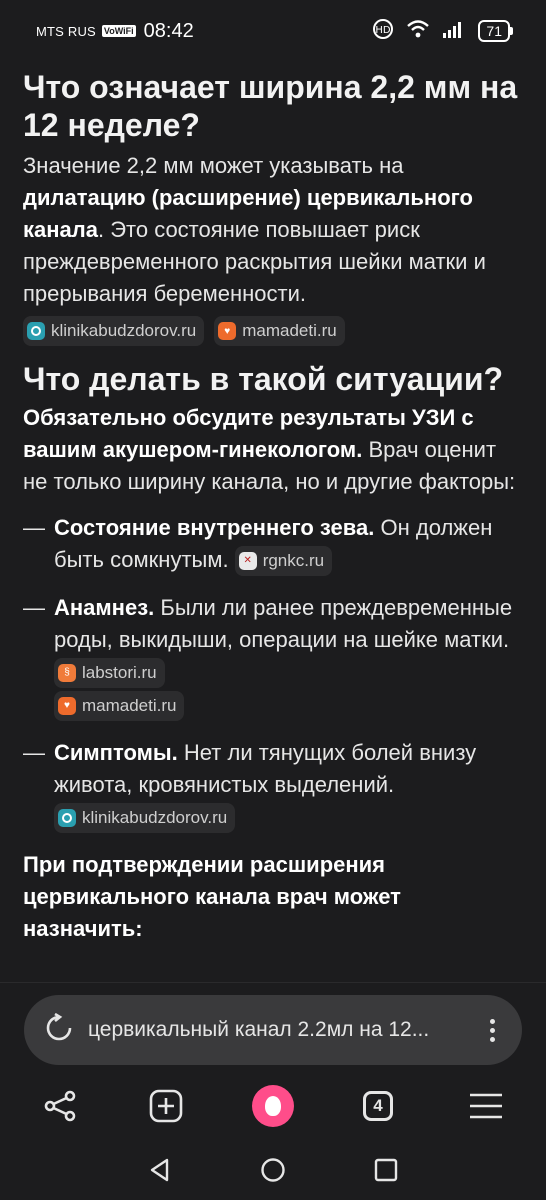 This screenshot has height=1200, width=546. I want to click on share-icon, so click(60, 1106).